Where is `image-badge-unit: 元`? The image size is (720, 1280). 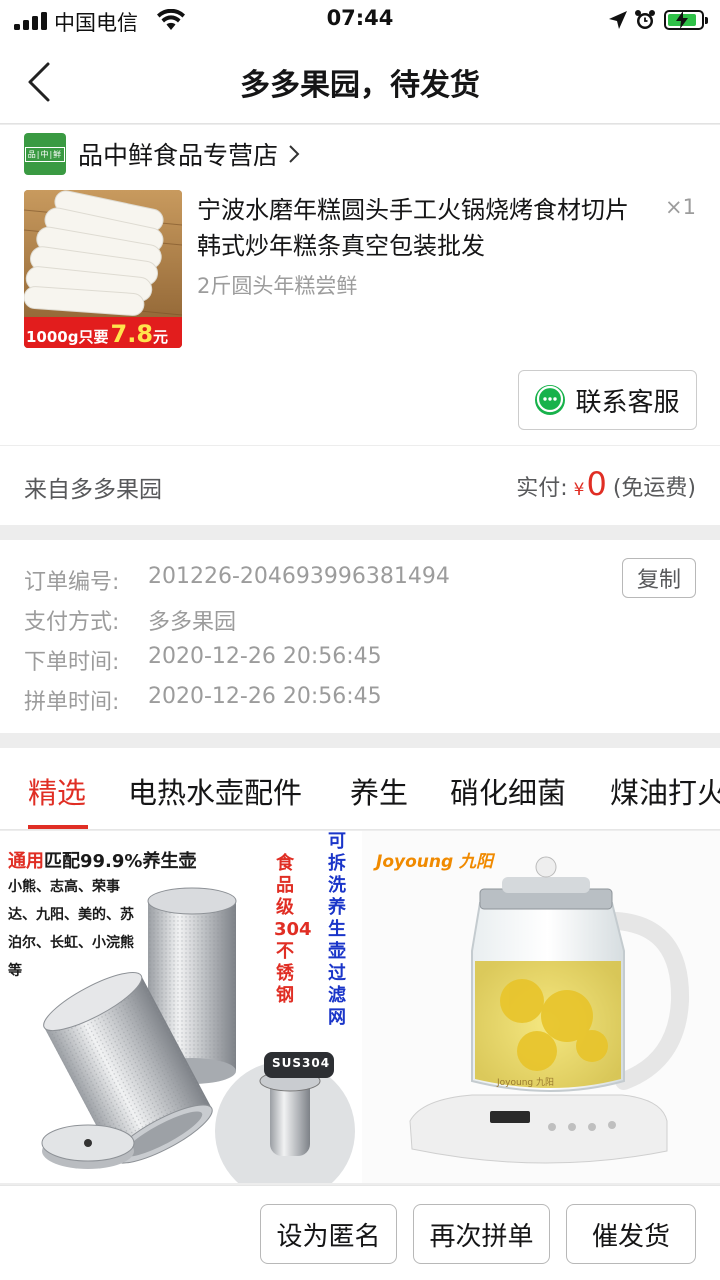
image-badge-unit: 元 is located at coordinates (161, 337).